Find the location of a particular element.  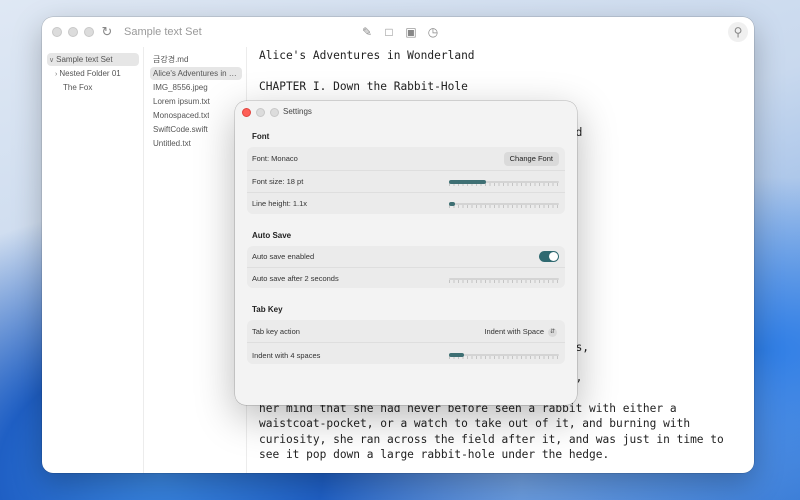

window-title: Sample text Set is located at coordinates (163, 32).